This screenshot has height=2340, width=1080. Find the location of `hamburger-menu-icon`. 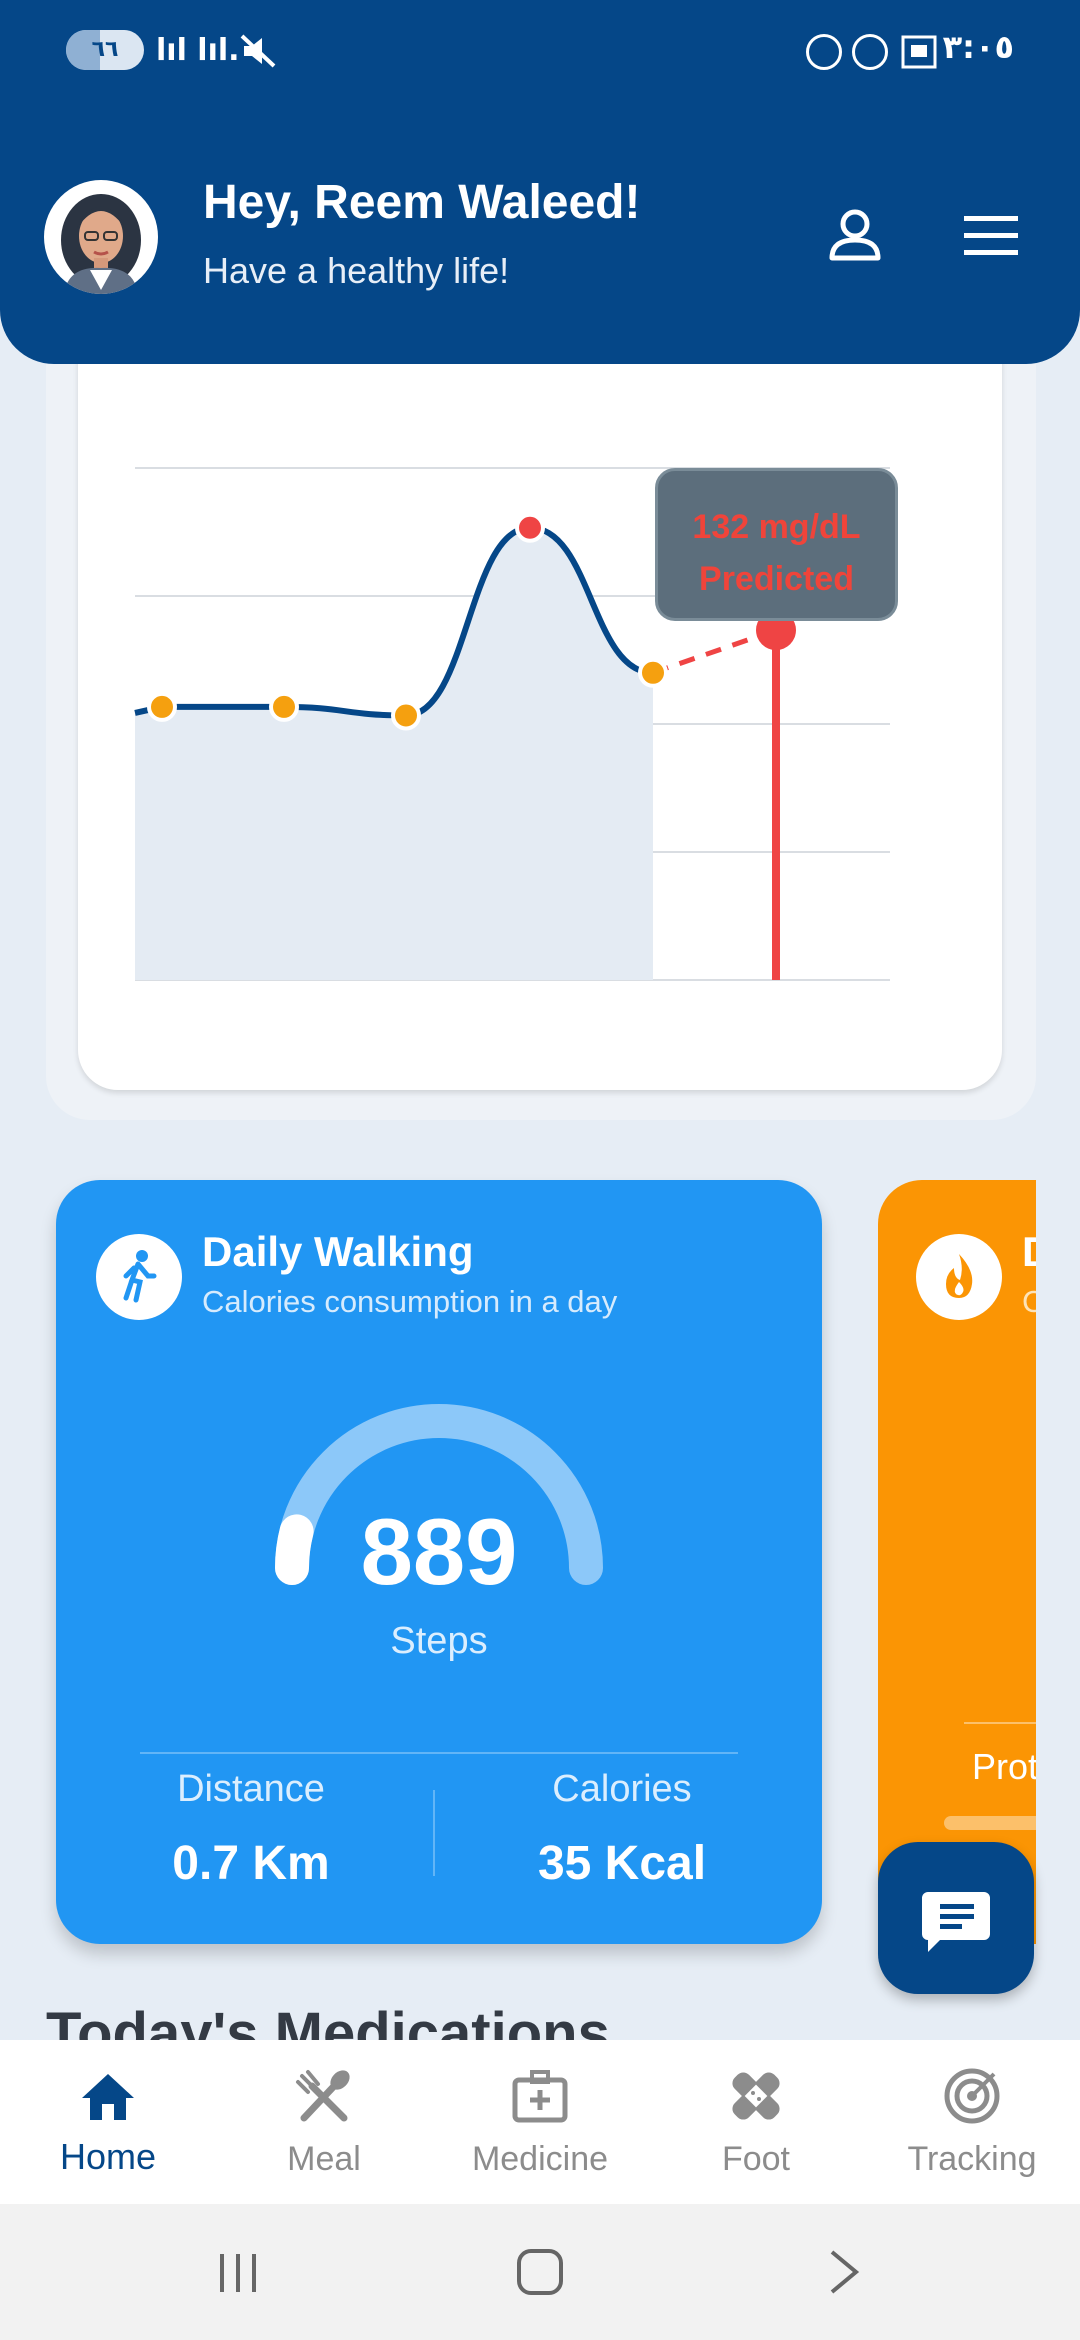

hamburger-menu-icon is located at coordinates (991, 235).